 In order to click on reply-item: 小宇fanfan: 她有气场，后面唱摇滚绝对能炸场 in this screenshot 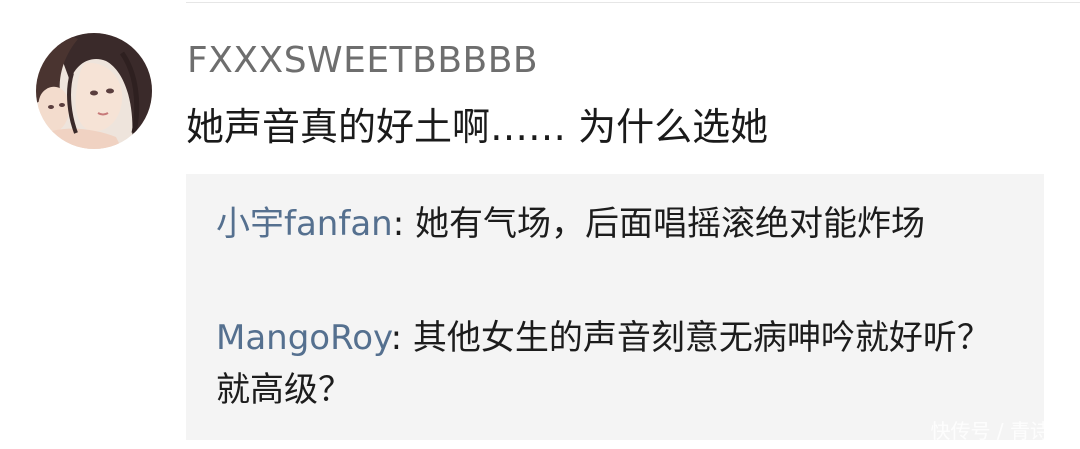, I will do `click(606, 224)`.